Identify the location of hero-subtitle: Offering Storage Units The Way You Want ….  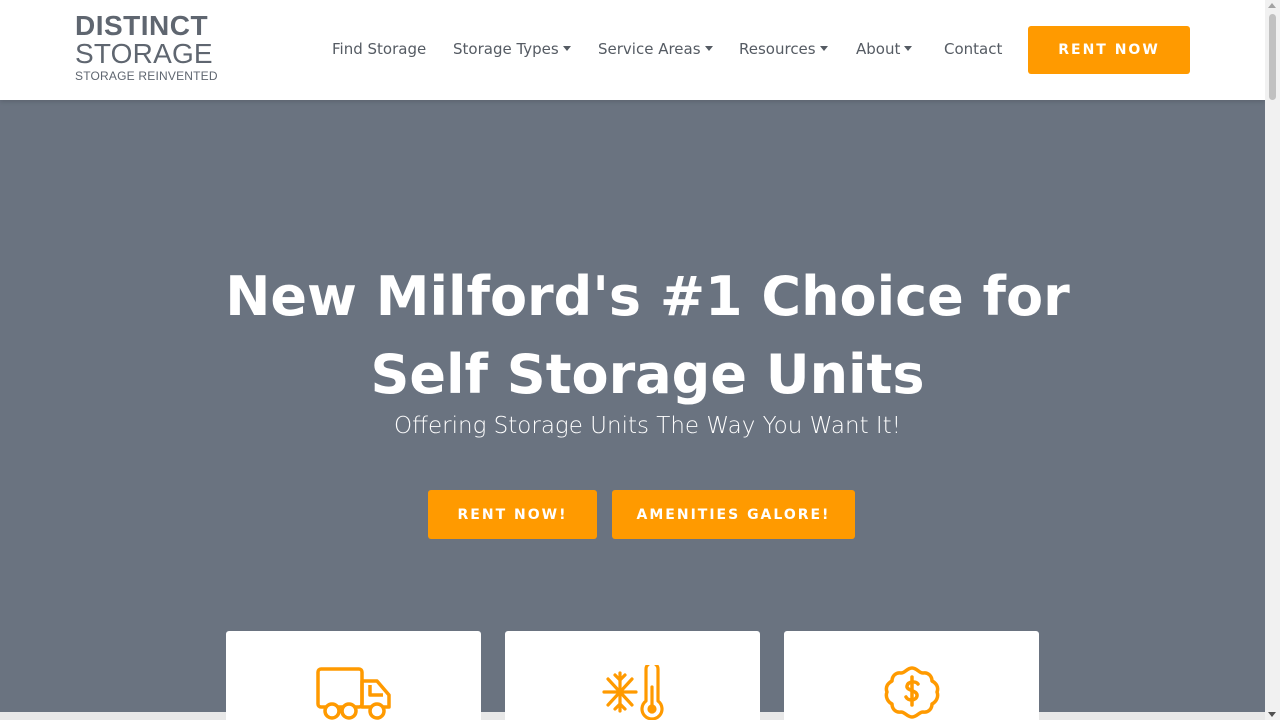
(647, 426).